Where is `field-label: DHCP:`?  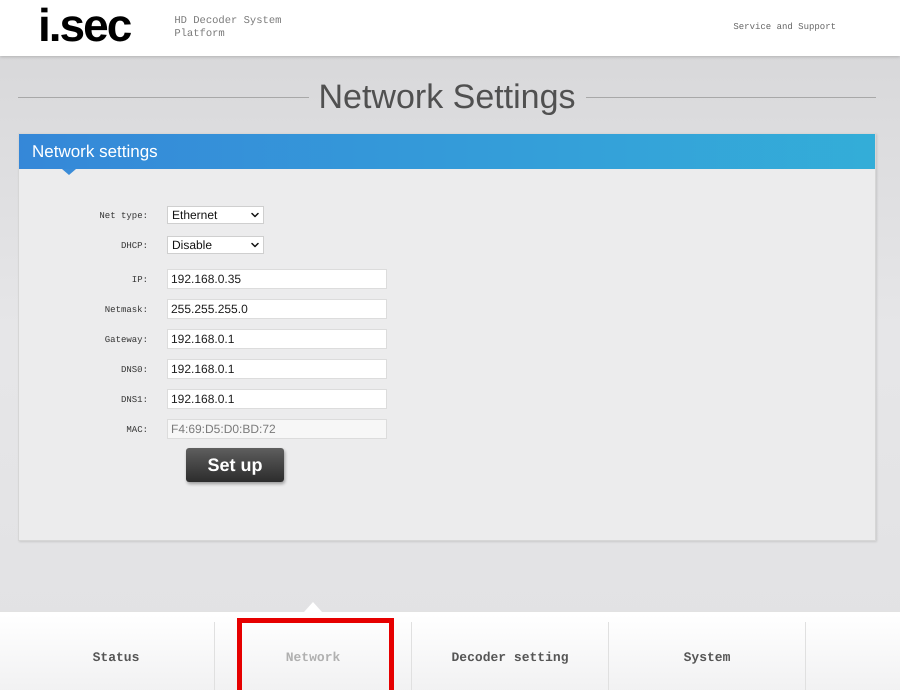 field-label: DHCP: is located at coordinates (134, 247).